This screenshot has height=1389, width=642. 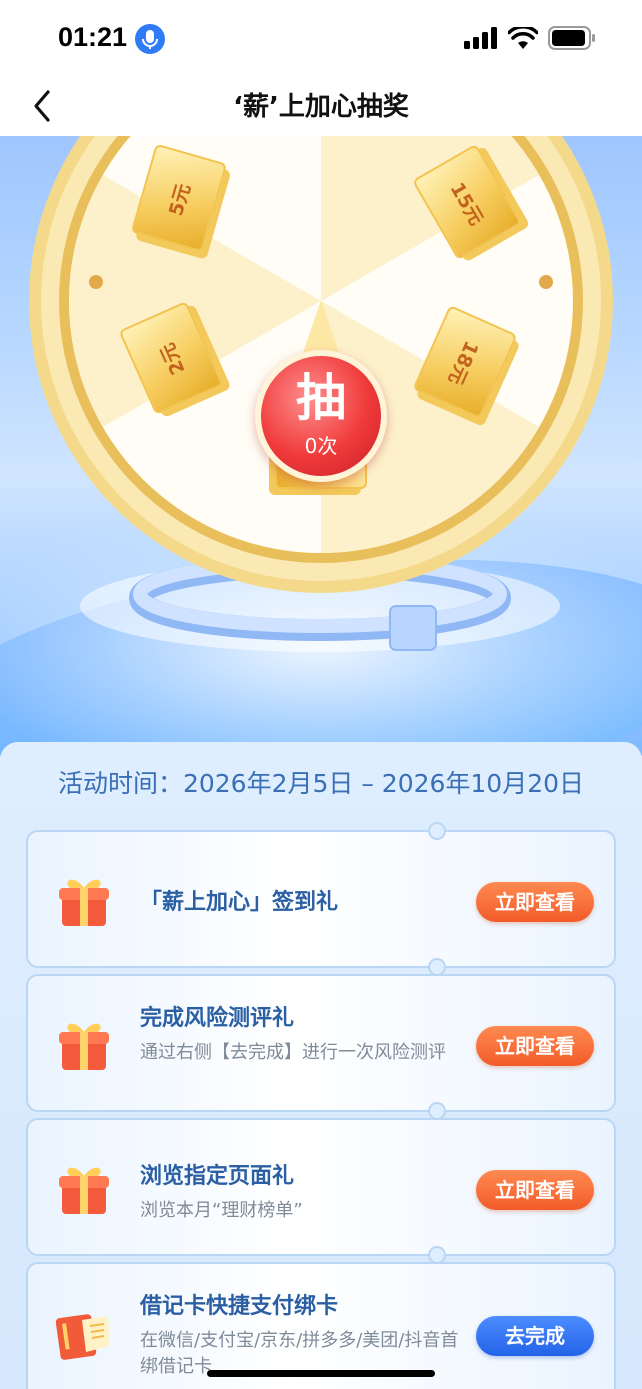 What do you see at coordinates (535, 1336) in the screenshot?
I see `go-complete-button: 去完成` at bounding box center [535, 1336].